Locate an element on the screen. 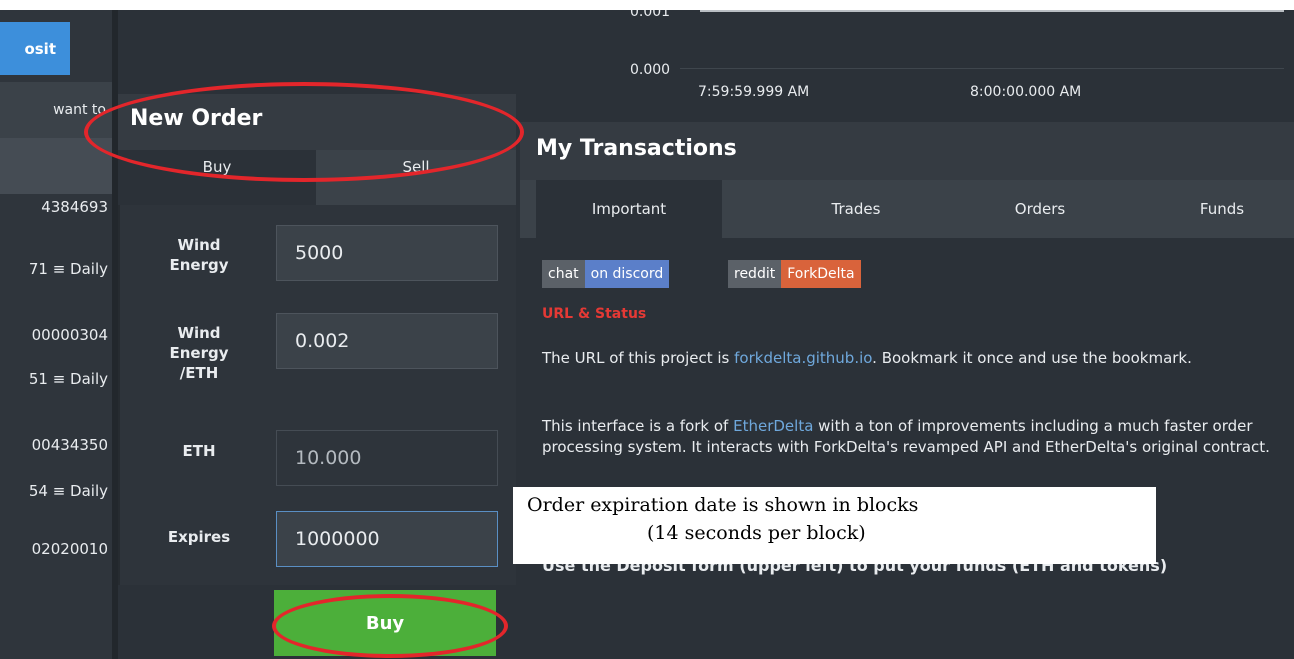 The width and height of the screenshot is (1294, 659). chat-badge-value: on discord is located at coordinates (627, 274).